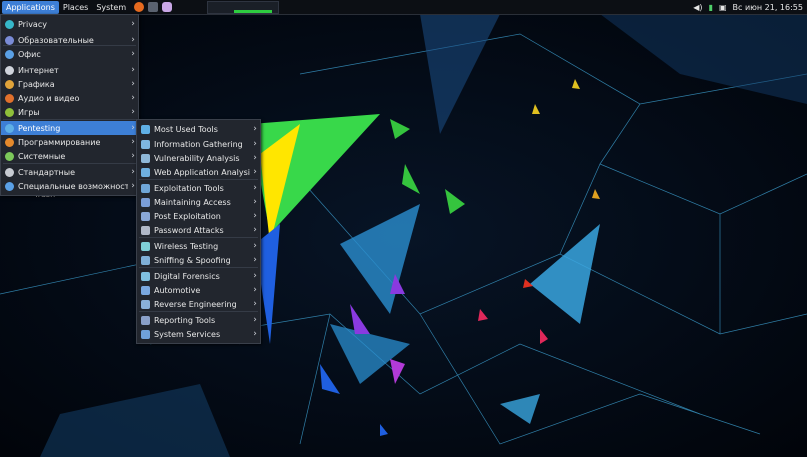  Describe the element at coordinates (69, 54) in the screenshot. I see `menu-item-2: Офис ›` at that location.